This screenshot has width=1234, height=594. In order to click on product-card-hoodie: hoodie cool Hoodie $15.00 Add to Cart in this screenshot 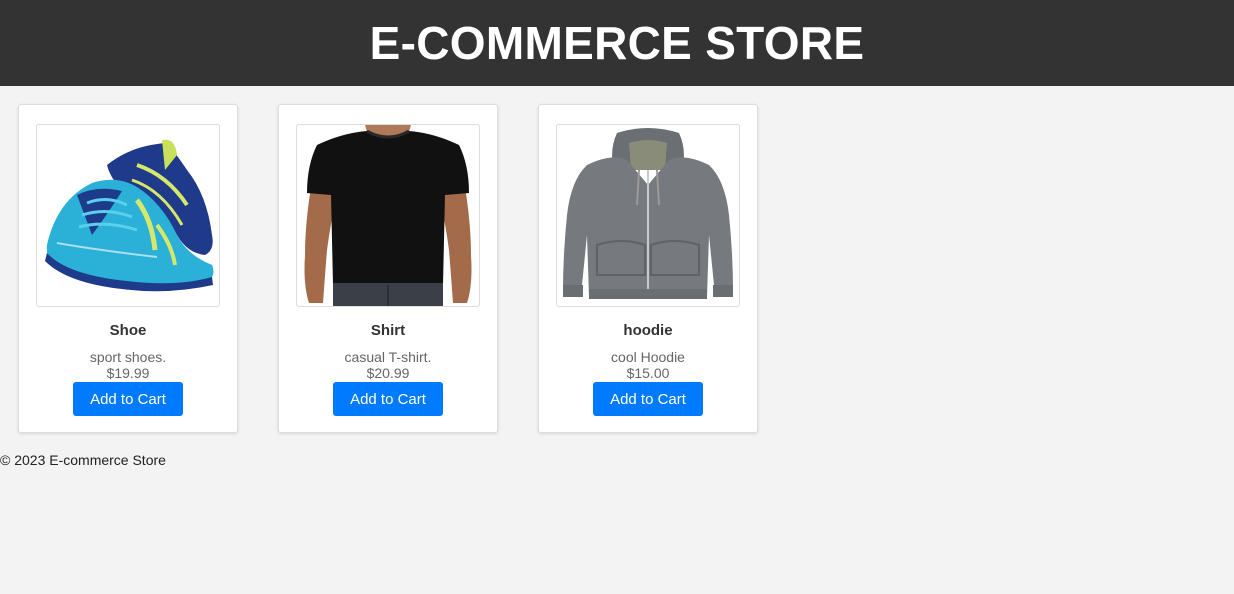, I will do `click(648, 268)`.